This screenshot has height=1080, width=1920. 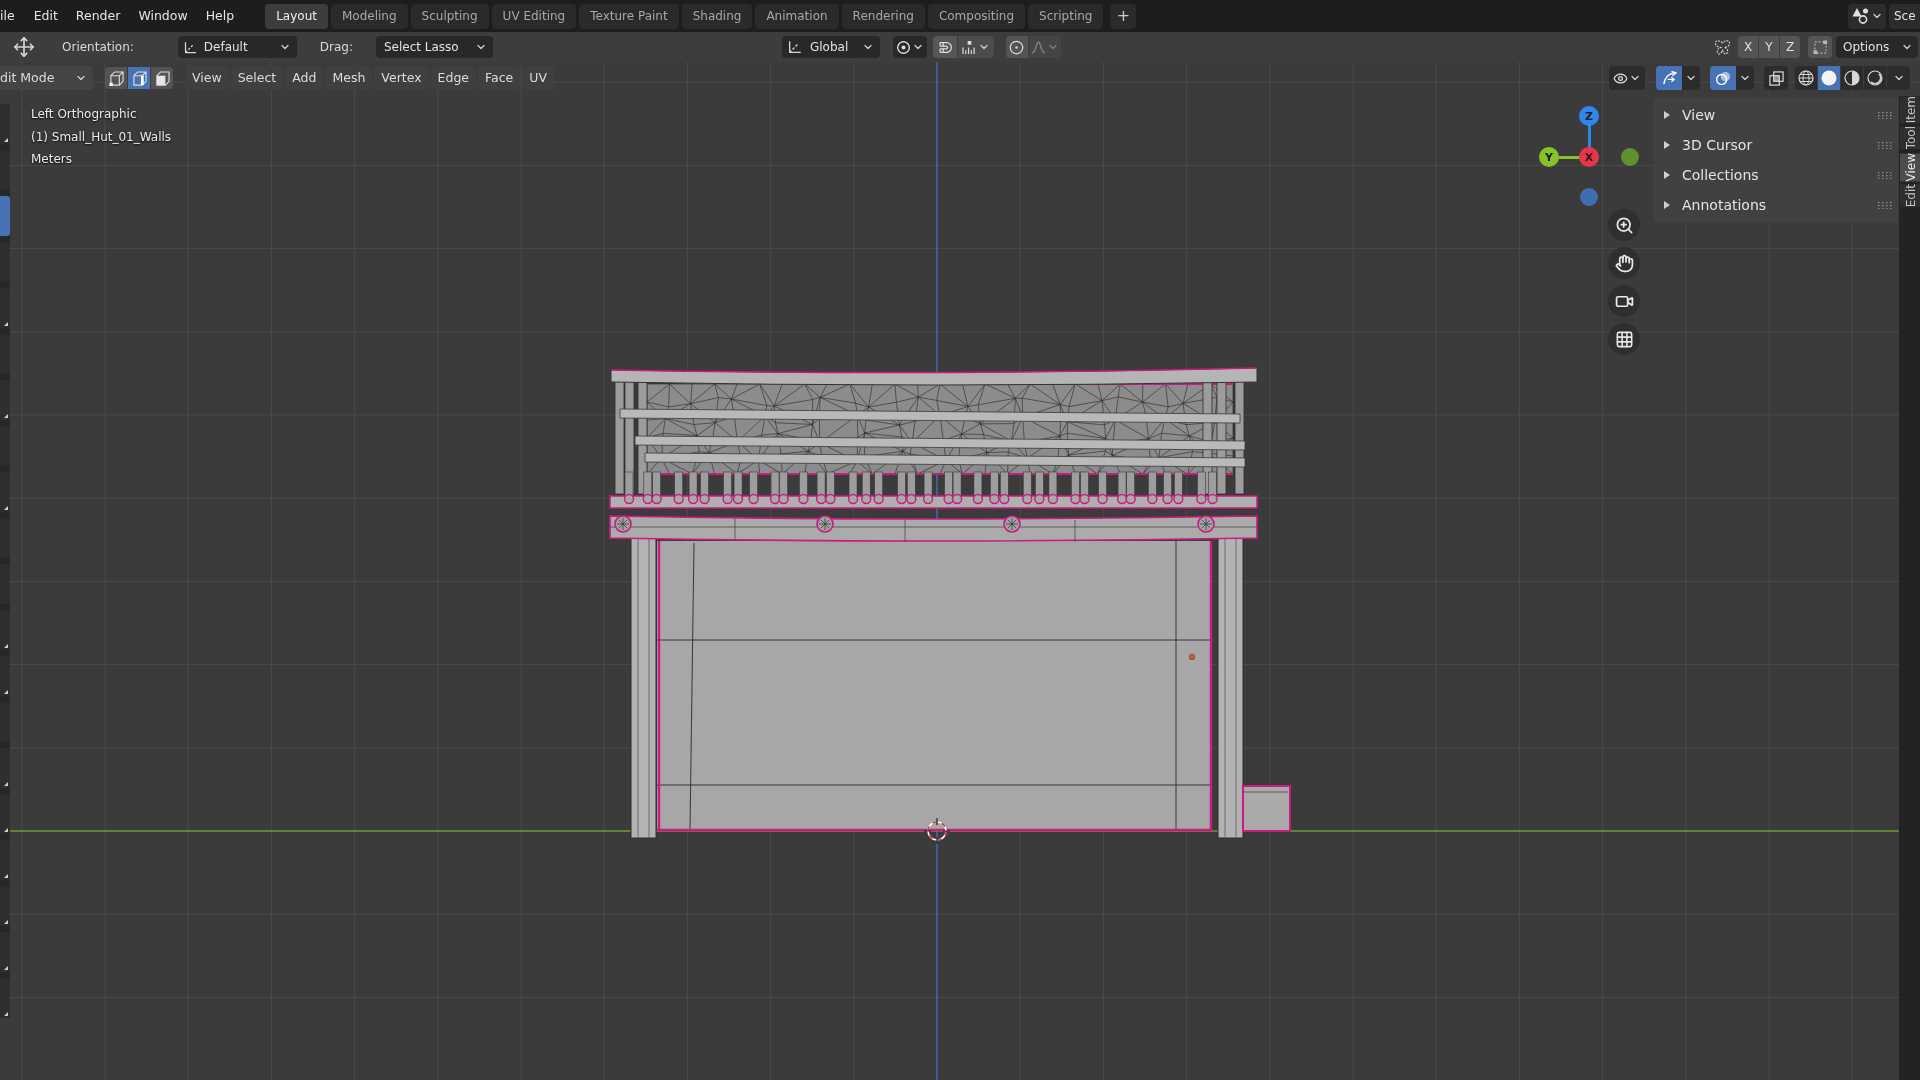 What do you see at coordinates (401, 78) in the screenshot?
I see `header-menu-item: Vertex` at bounding box center [401, 78].